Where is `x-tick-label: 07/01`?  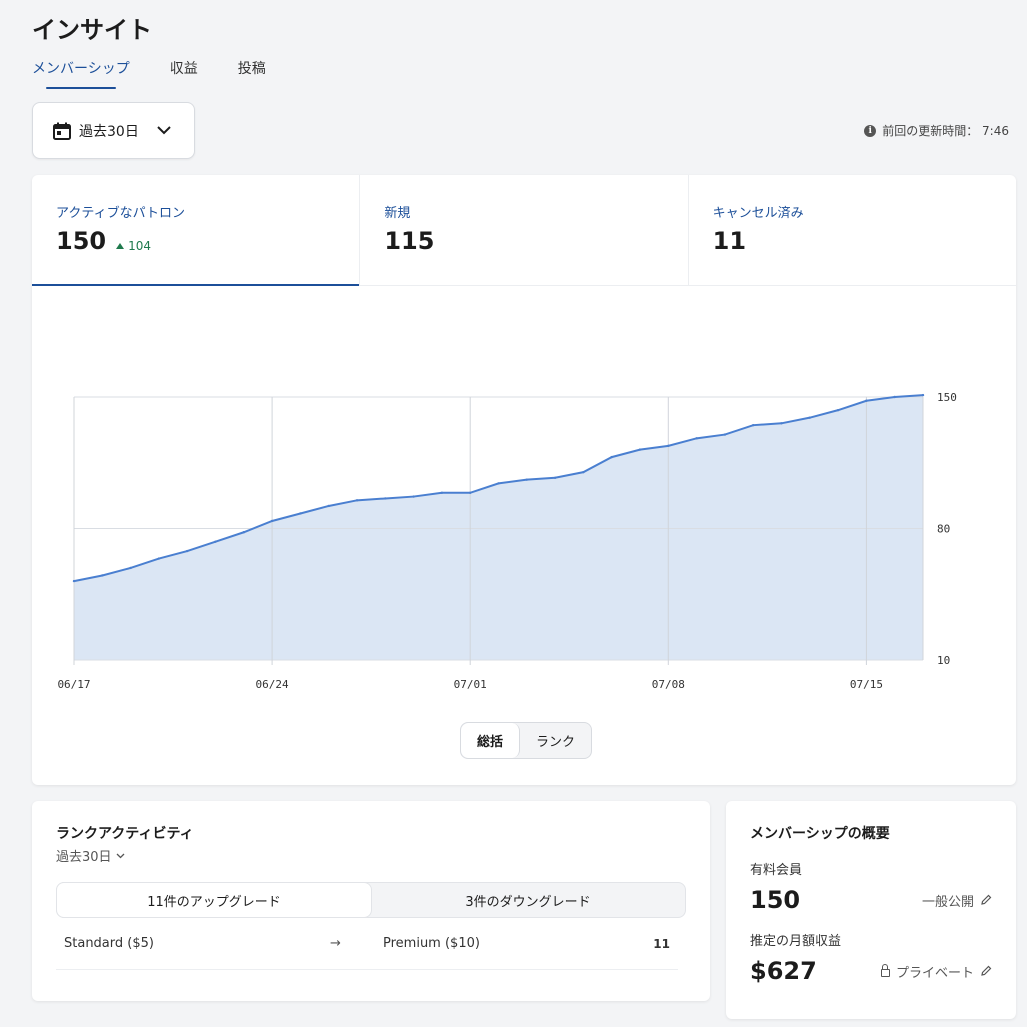 x-tick-label: 07/01 is located at coordinates (470, 684).